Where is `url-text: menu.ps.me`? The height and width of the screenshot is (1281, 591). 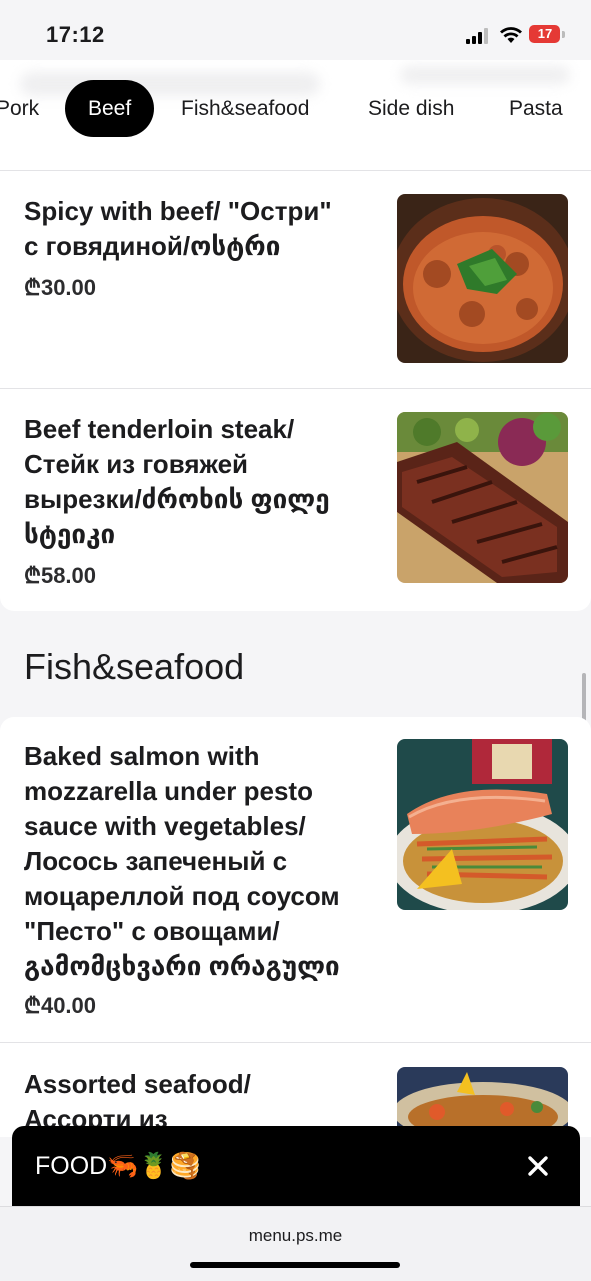
url-text: menu.ps.me is located at coordinates (295, 1236).